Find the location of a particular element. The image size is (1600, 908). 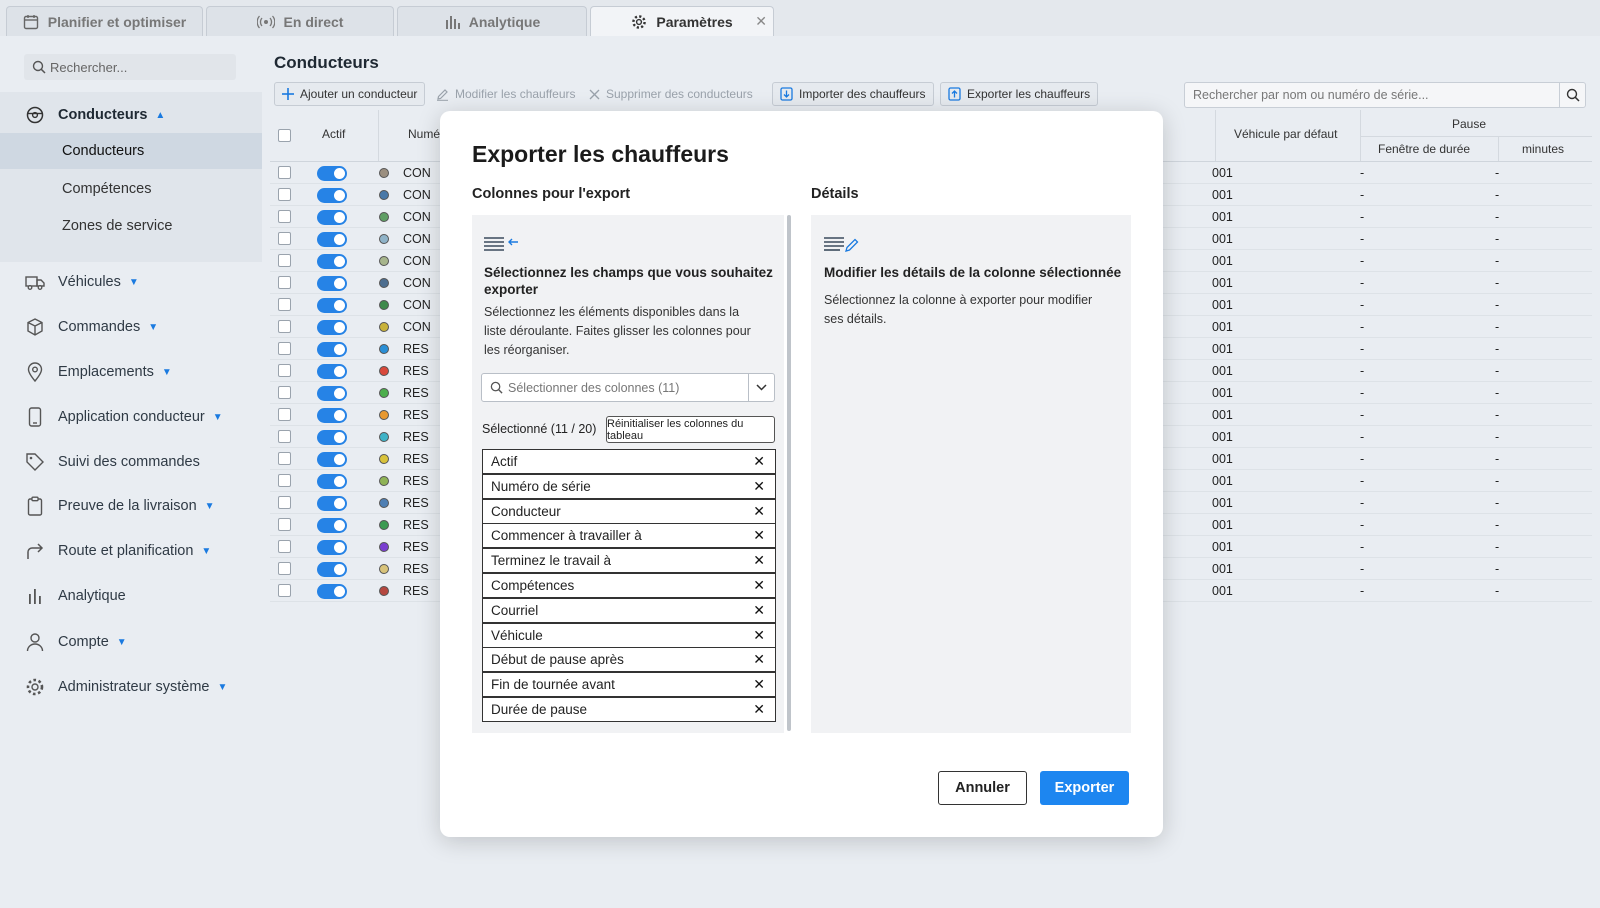

sidebar-item-preuve: Preuve de la livraison ▼ is located at coordinates (119, 506).